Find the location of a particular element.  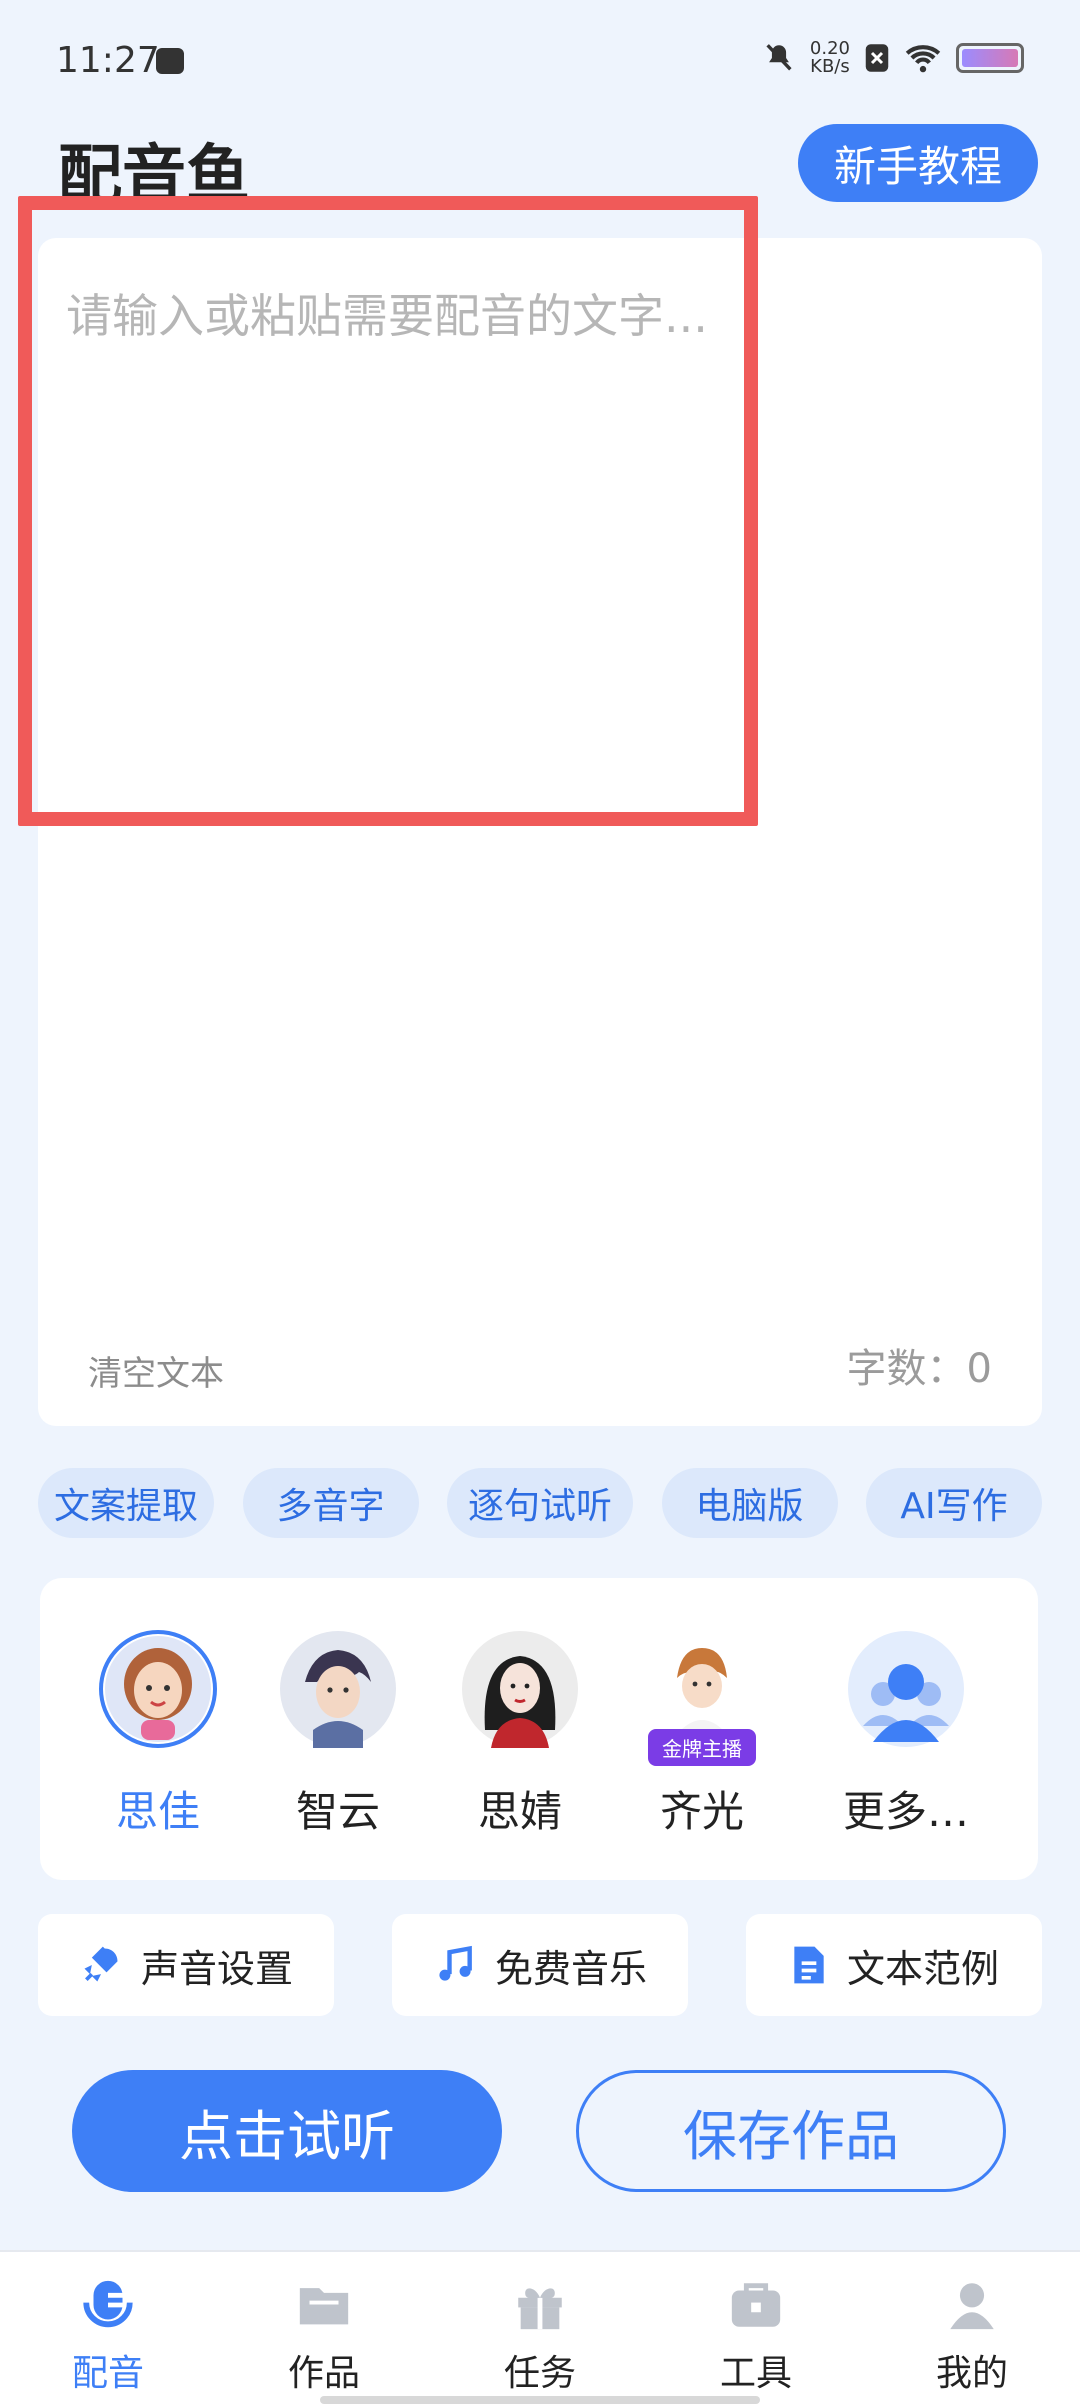

save-work-button: 保存作品 is located at coordinates (791, 2131).